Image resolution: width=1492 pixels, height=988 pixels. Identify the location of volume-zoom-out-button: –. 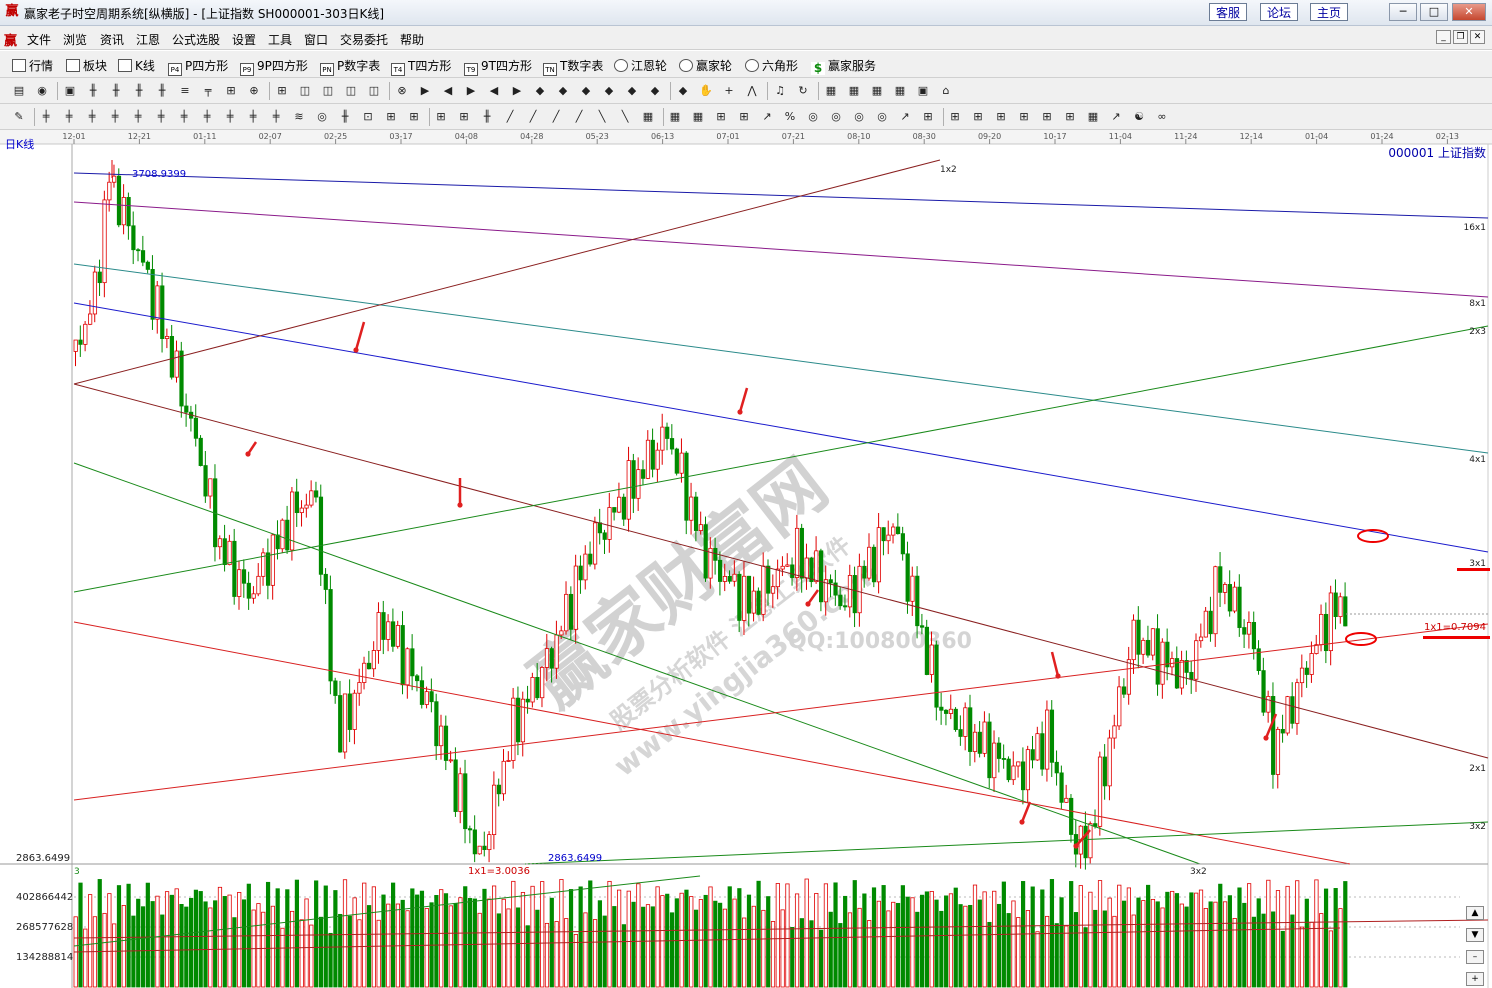
(1475, 957).